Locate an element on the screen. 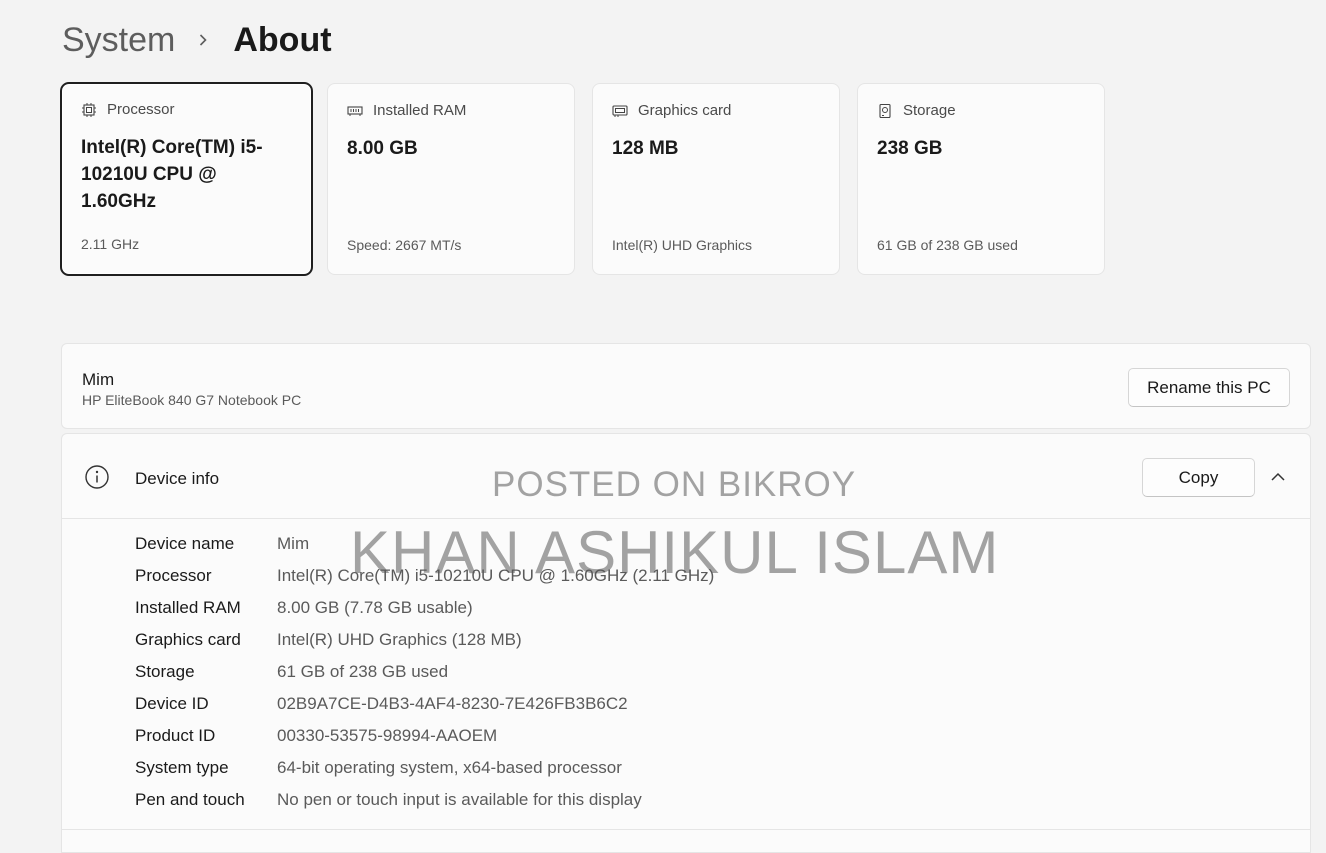 This screenshot has height=853, width=1326. device-info-title: Device info is located at coordinates (177, 478).